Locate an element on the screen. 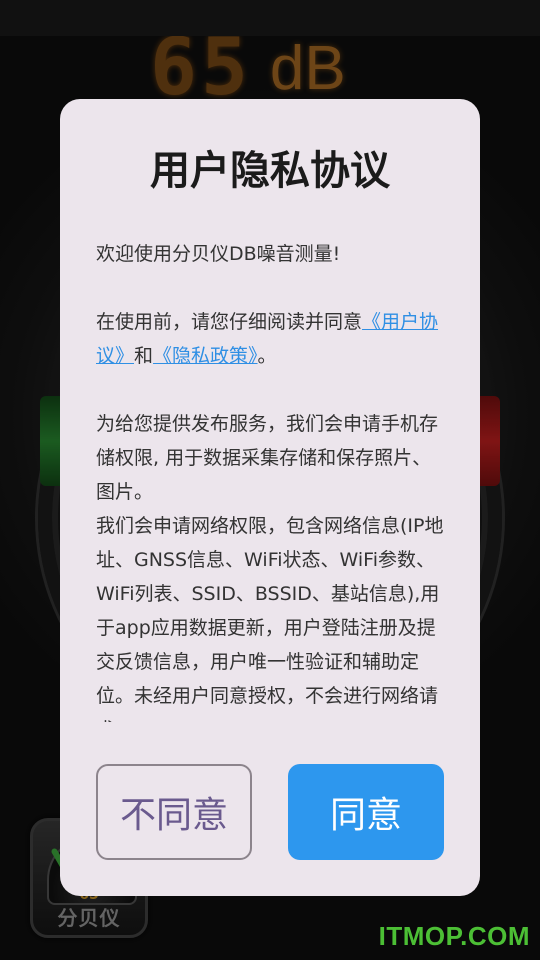 The width and height of the screenshot is (540, 960). intro-paragraph: 在使用前，请您仔细阅读并同意《用户协议》和《隐私政策》。 is located at coordinates (271, 339).